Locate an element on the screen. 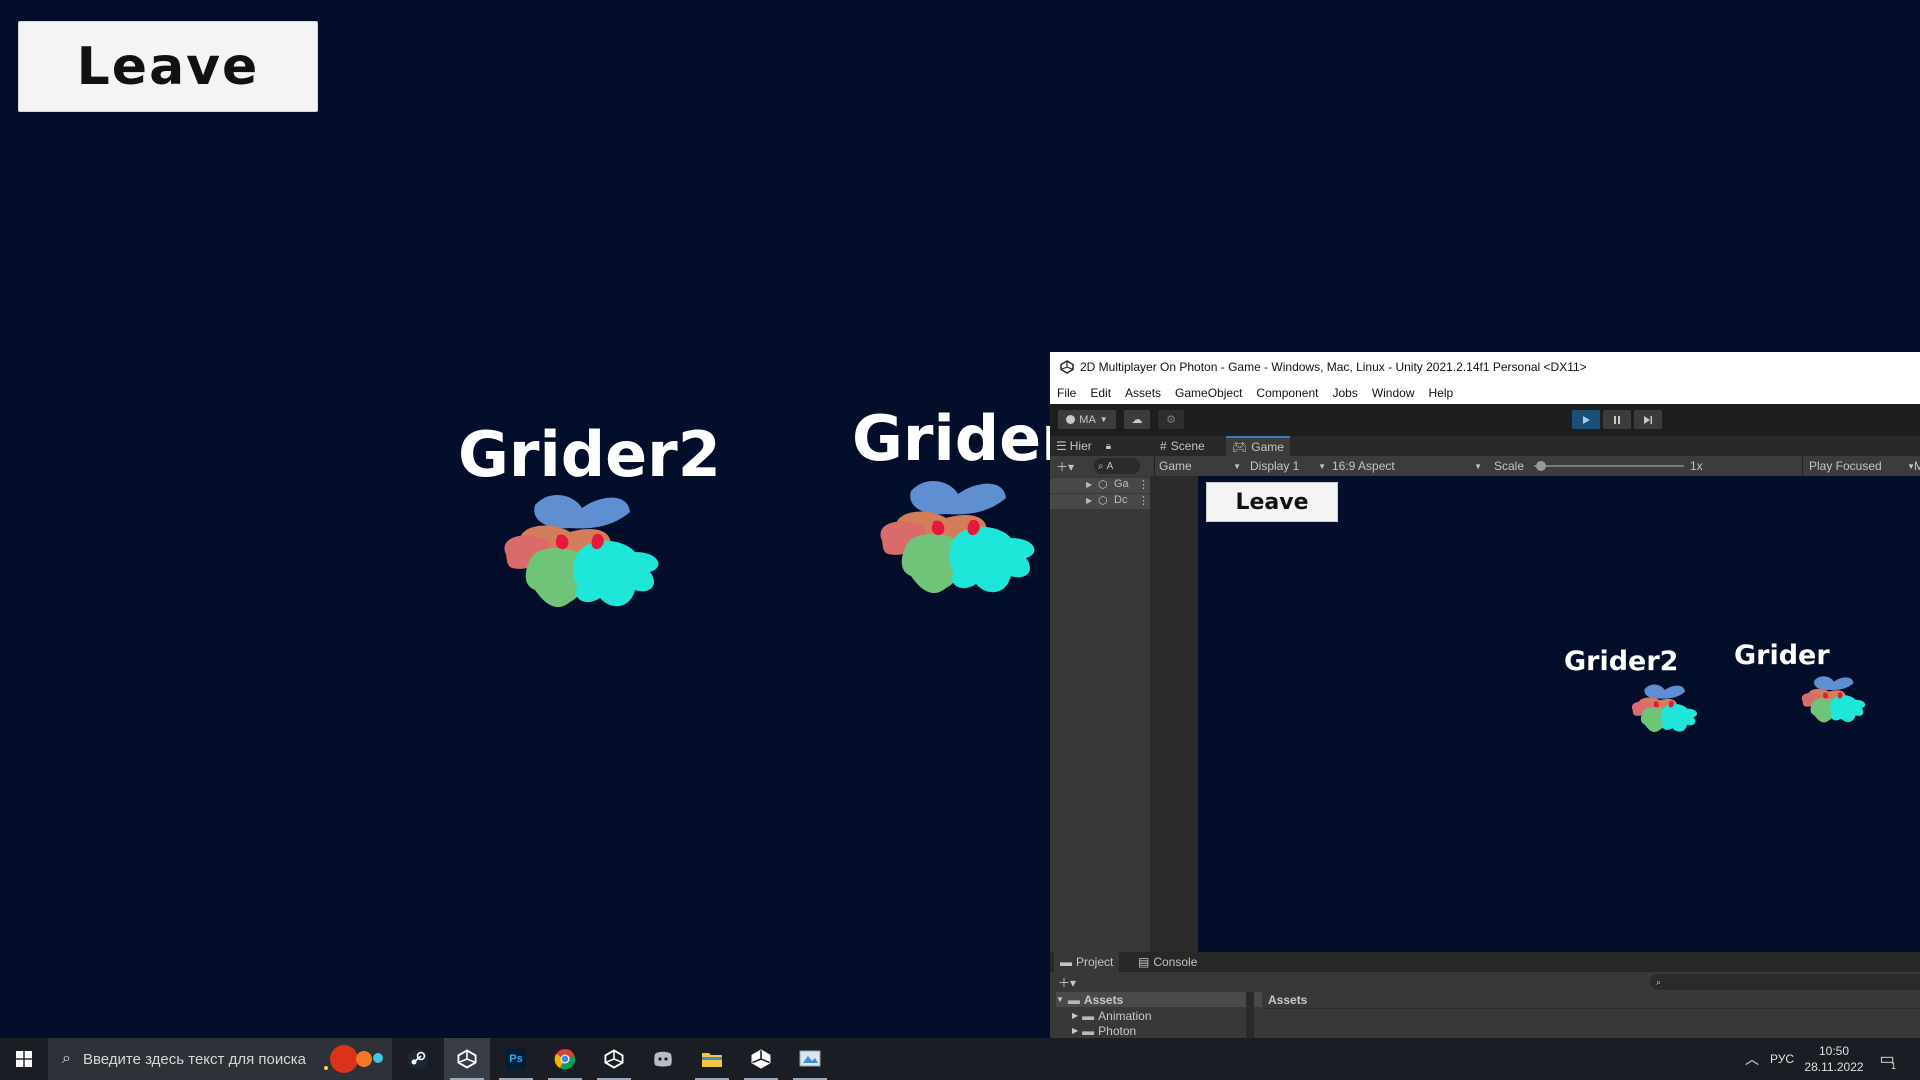 Image resolution: width=1920 pixels, height=1080 pixels. menu-component: Component is located at coordinates (1287, 393).